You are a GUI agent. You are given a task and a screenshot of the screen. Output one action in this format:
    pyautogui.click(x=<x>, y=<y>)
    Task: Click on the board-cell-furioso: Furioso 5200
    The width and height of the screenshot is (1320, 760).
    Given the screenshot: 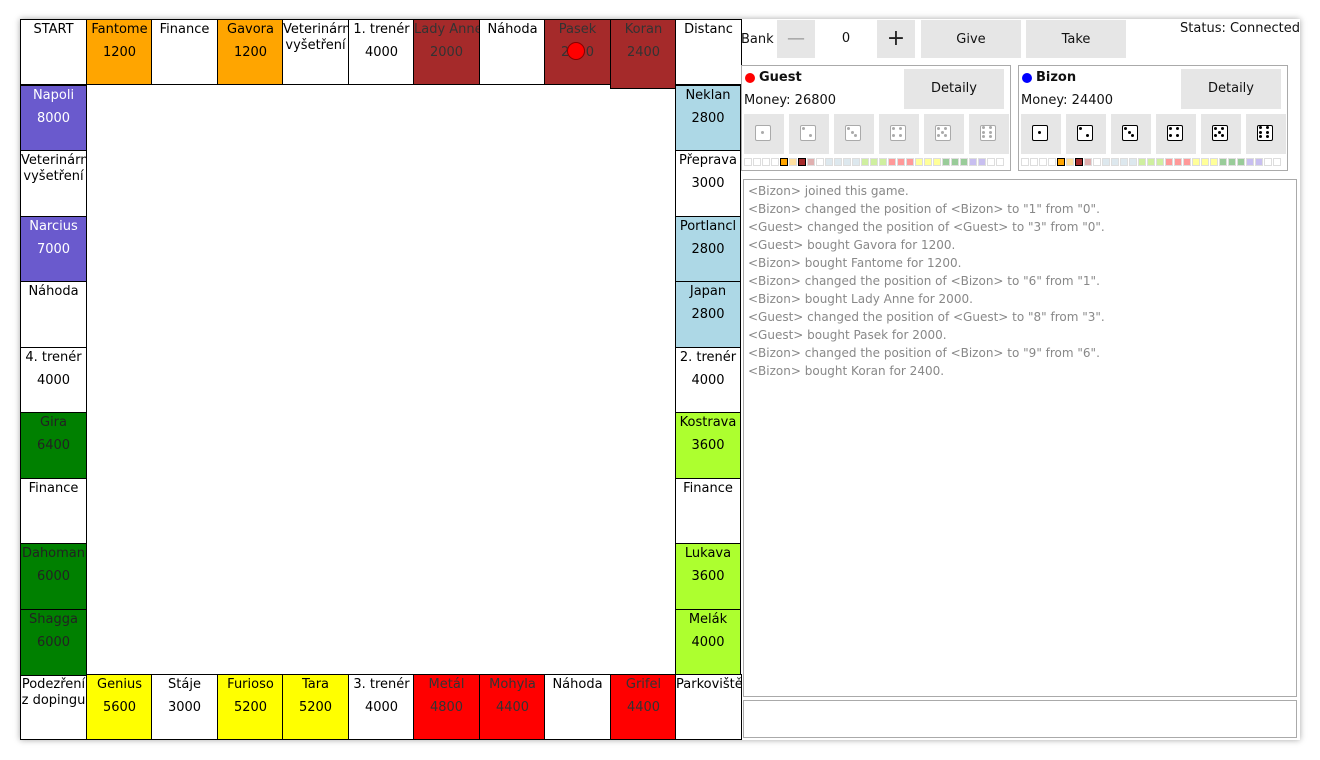 What is the action you would take?
    pyautogui.click(x=250, y=707)
    